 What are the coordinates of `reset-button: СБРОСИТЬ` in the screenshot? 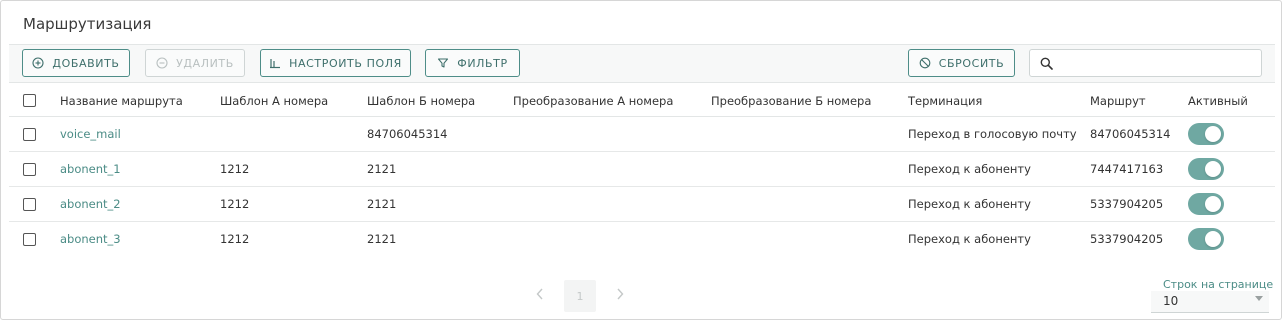 It's located at (961, 63).